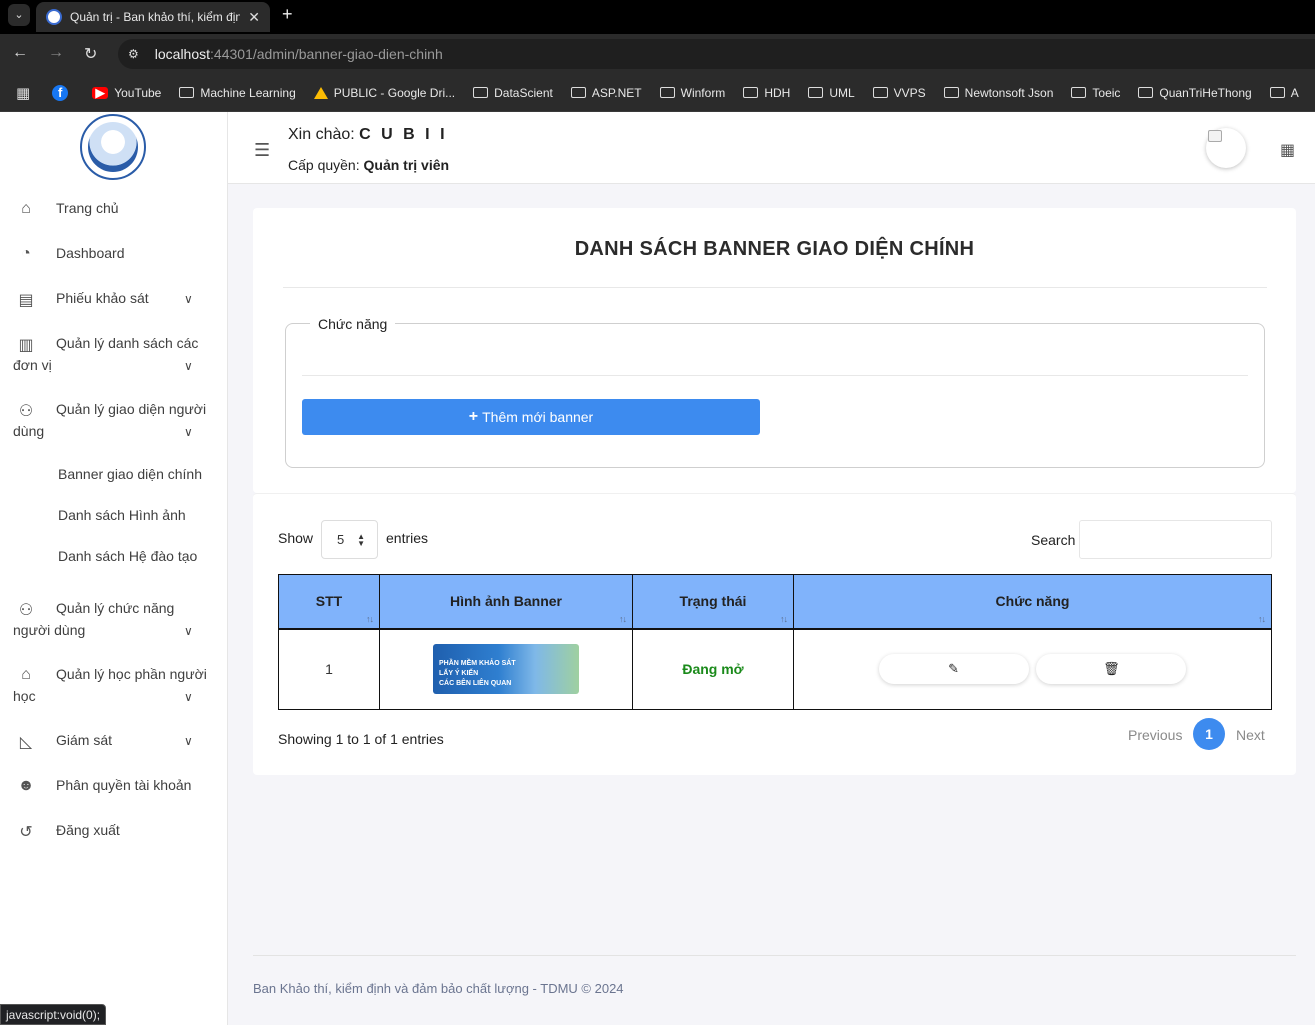 The height and width of the screenshot is (1025, 1315). I want to click on search-input, so click(1175, 539).